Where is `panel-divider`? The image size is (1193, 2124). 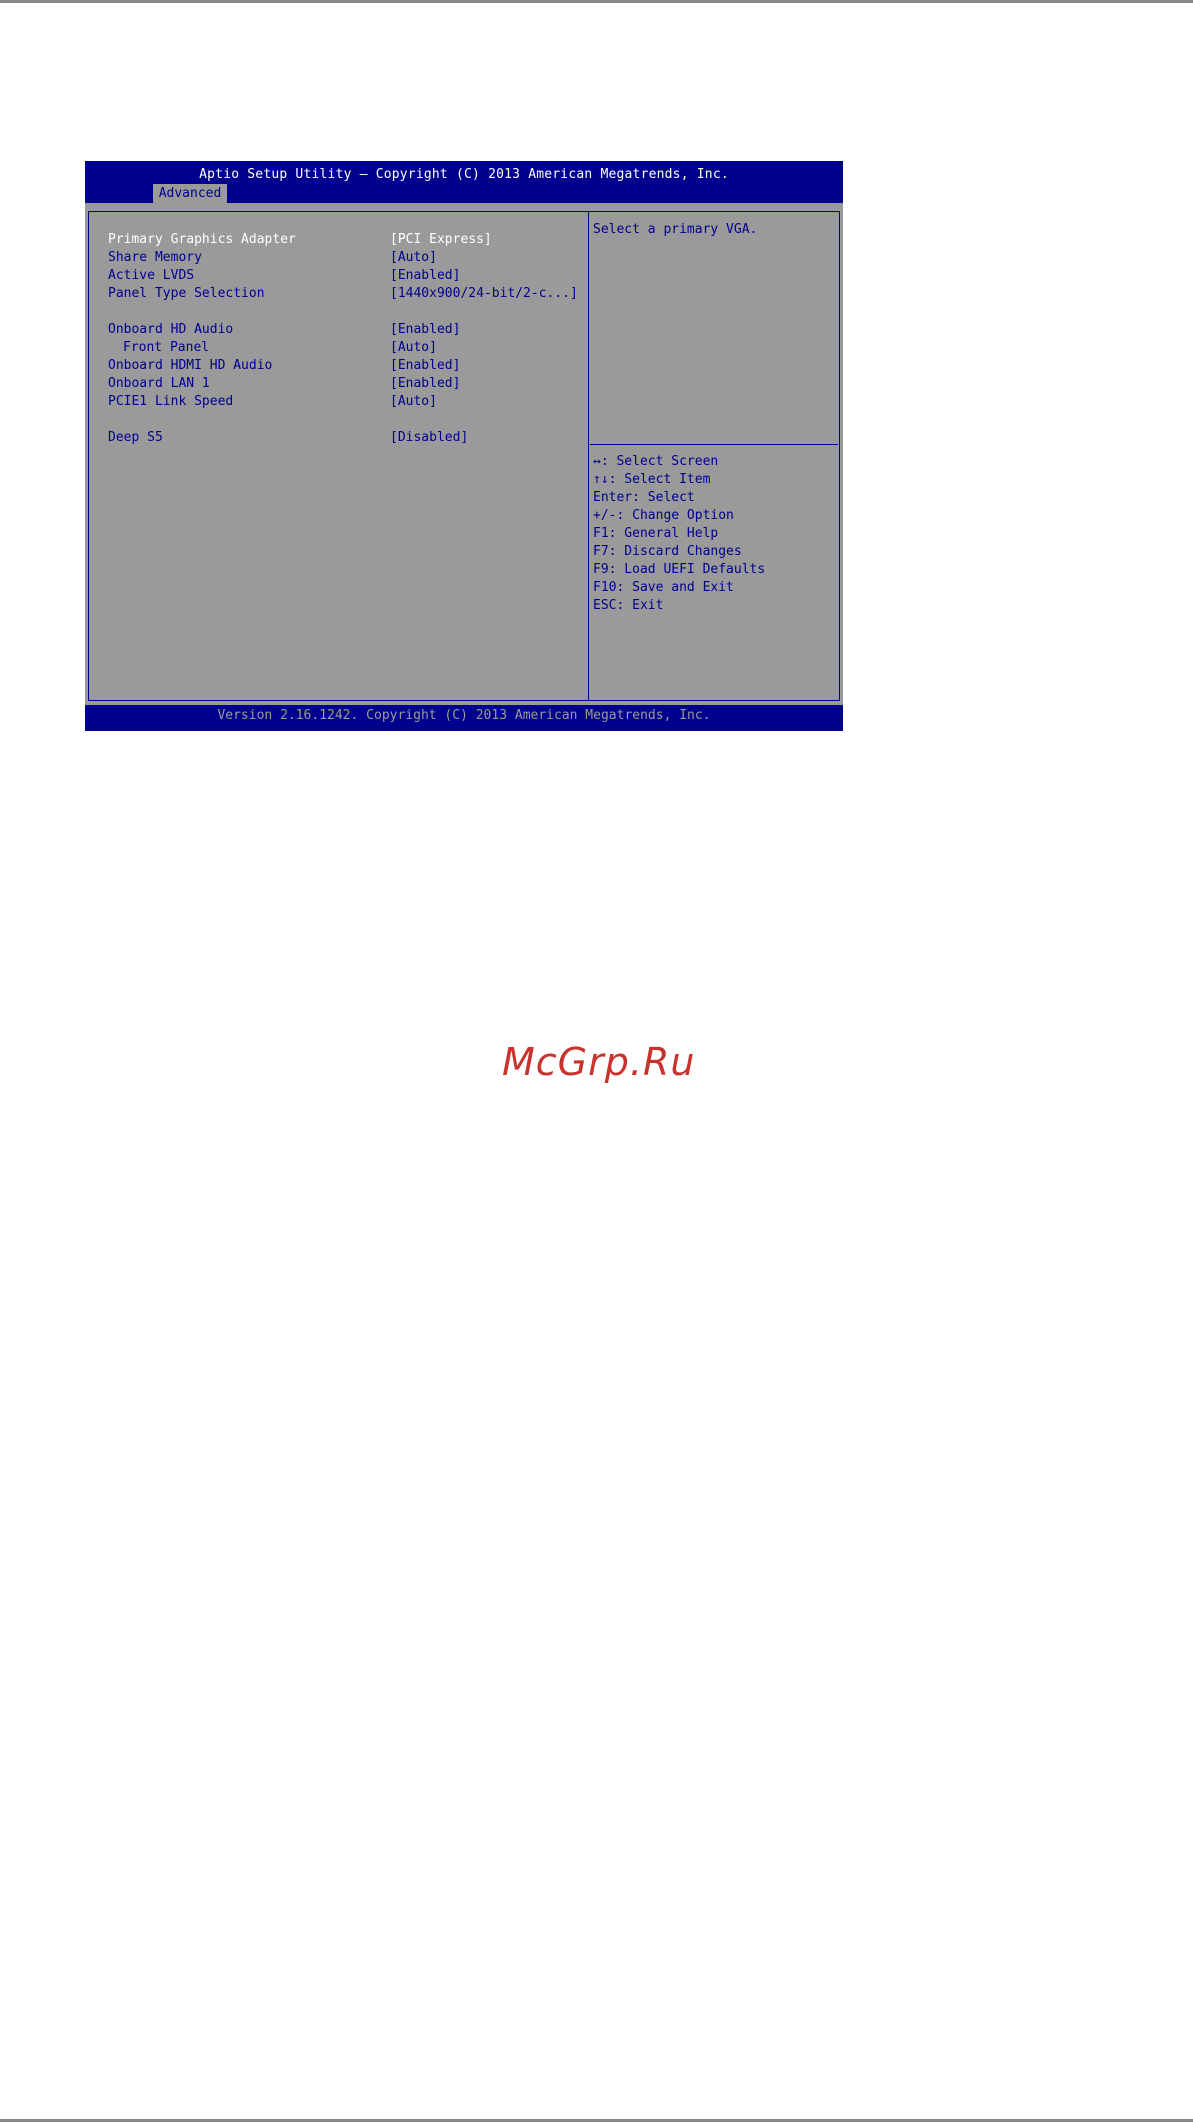 panel-divider is located at coordinates (588, 456).